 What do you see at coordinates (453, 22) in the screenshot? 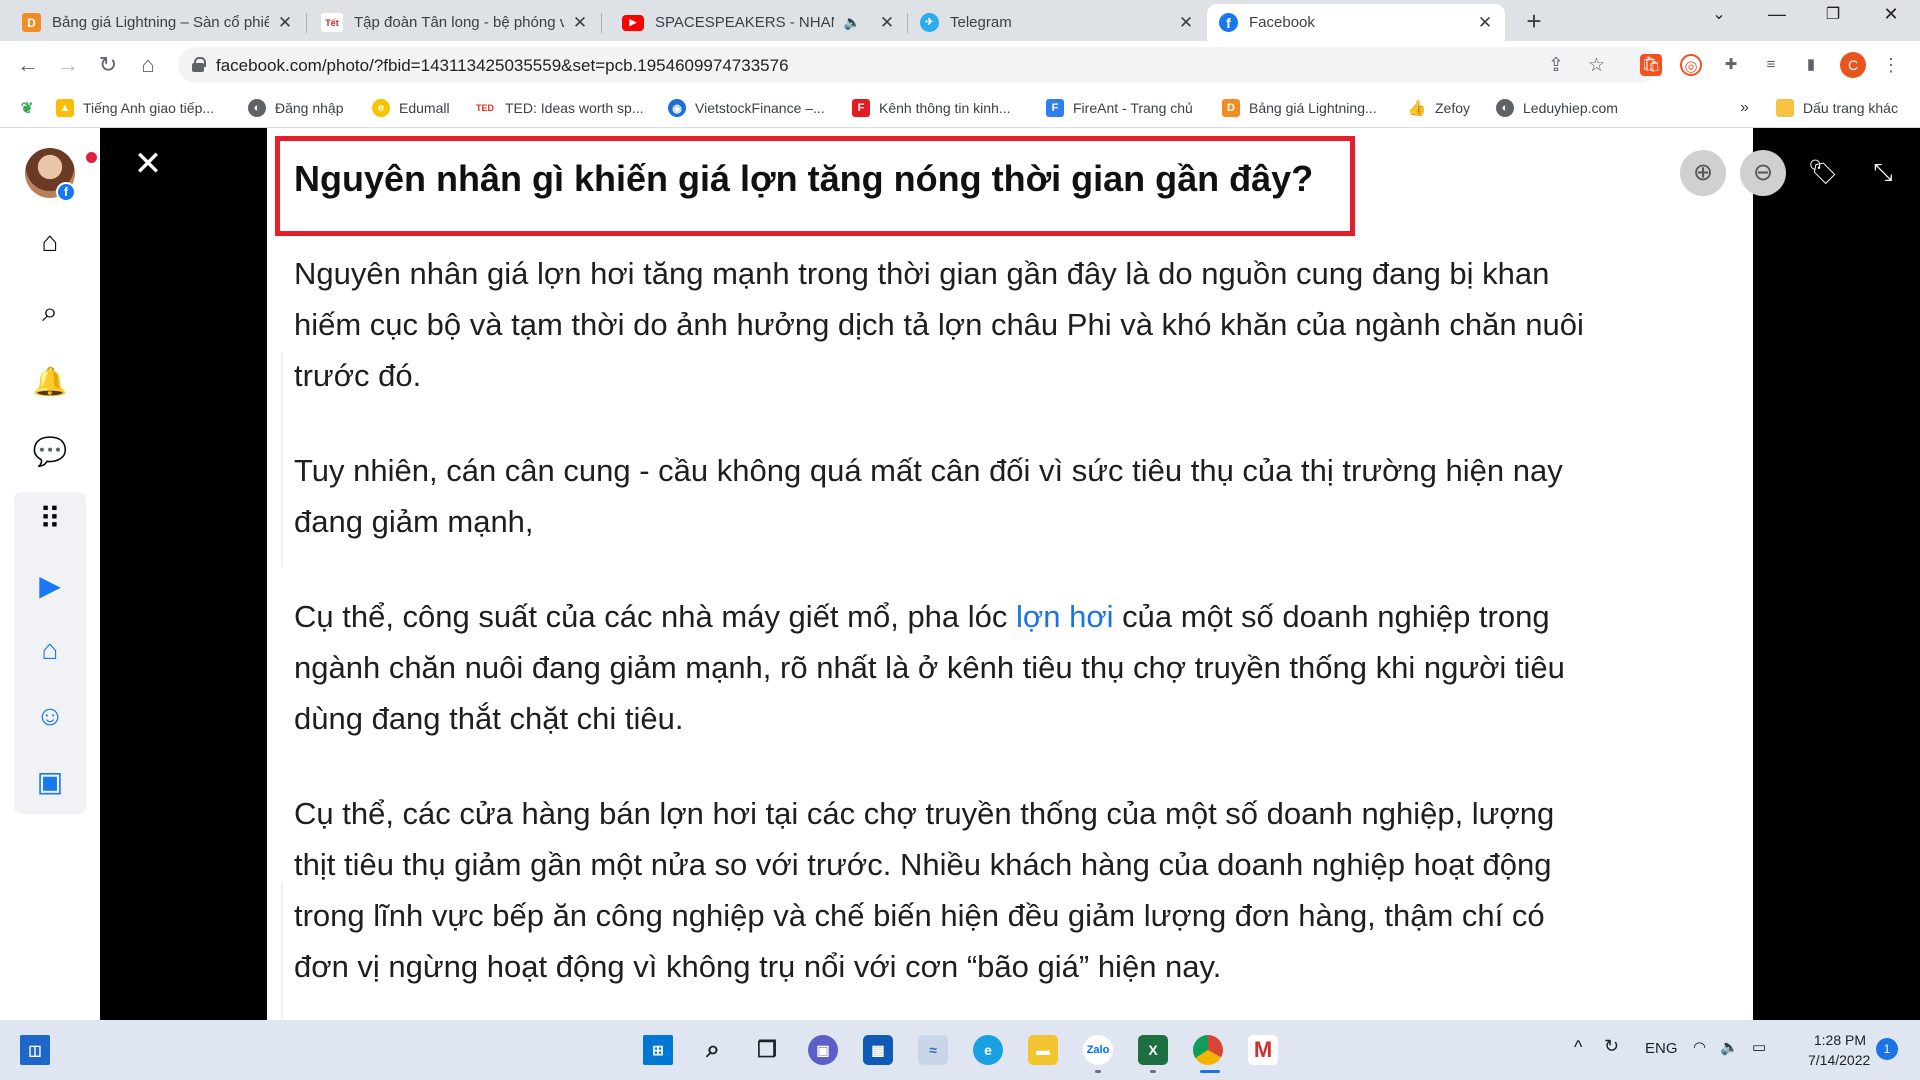
I see `tab-tan-long: Tết Tập đoàn Tân long - bệ phóng vữ ✕` at bounding box center [453, 22].